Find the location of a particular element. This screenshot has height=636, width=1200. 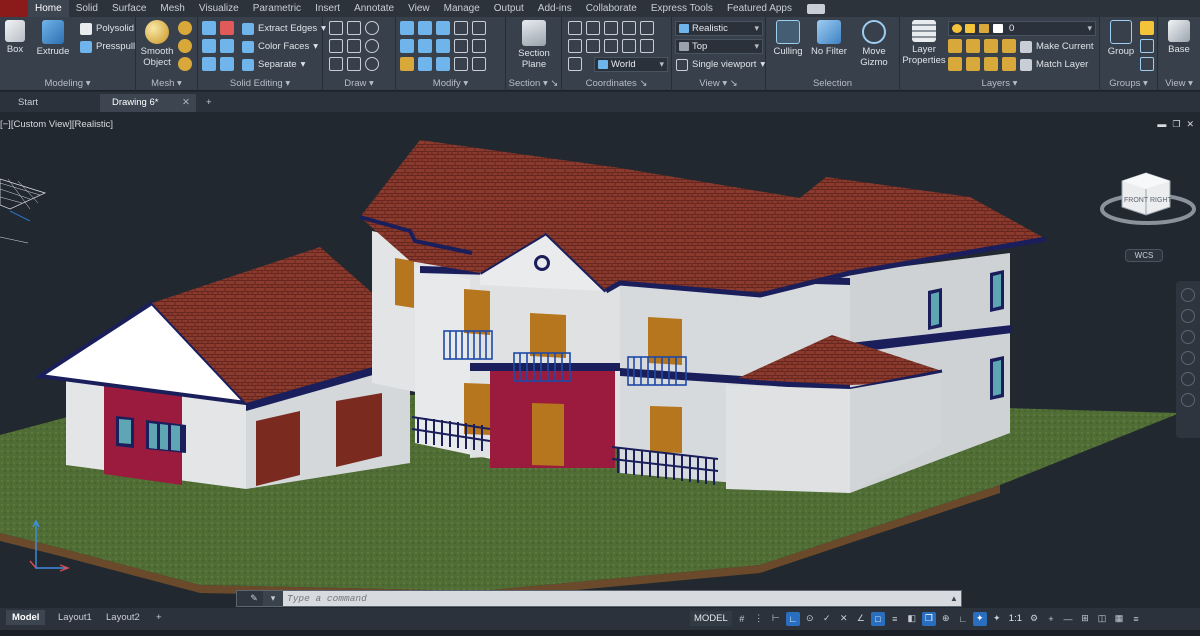

layer-lock-tool-icon is located at coordinates (1009, 46).